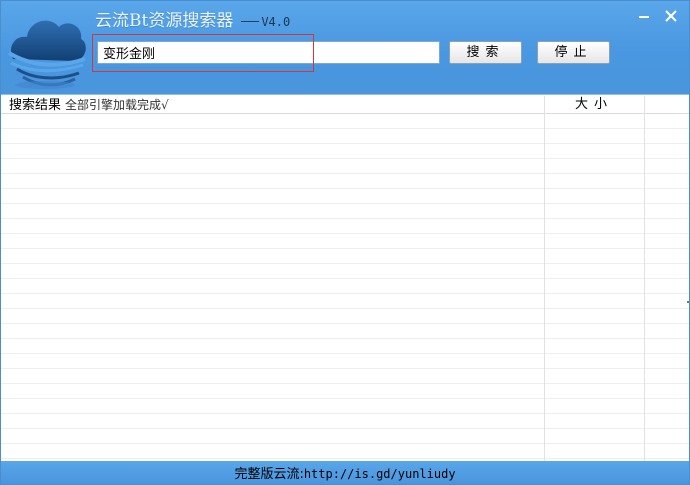  Describe the element at coordinates (35, 105) in the screenshot. I see `results-label: 搜索结果` at that location.